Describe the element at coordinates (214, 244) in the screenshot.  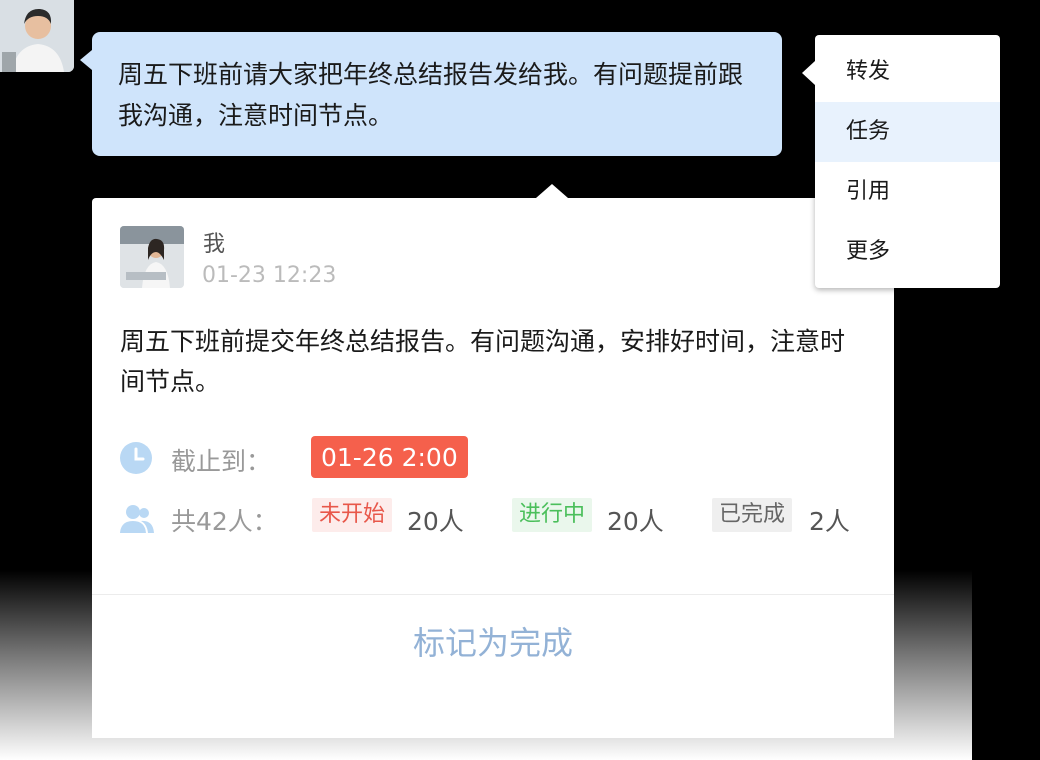
I see `task-sender-name: 我` at that location.